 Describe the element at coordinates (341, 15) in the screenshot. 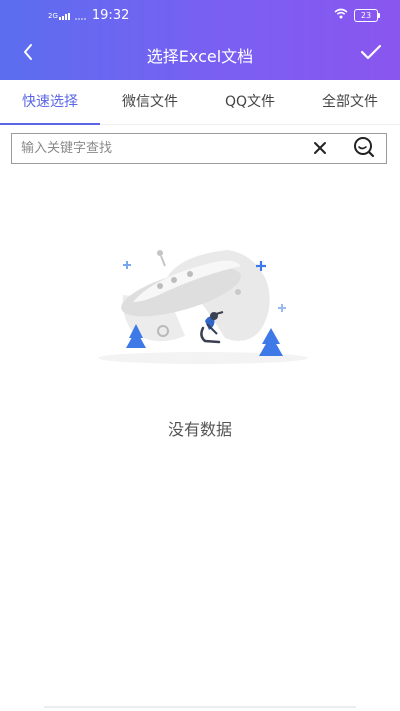

I see `wifi-icon` at that location.